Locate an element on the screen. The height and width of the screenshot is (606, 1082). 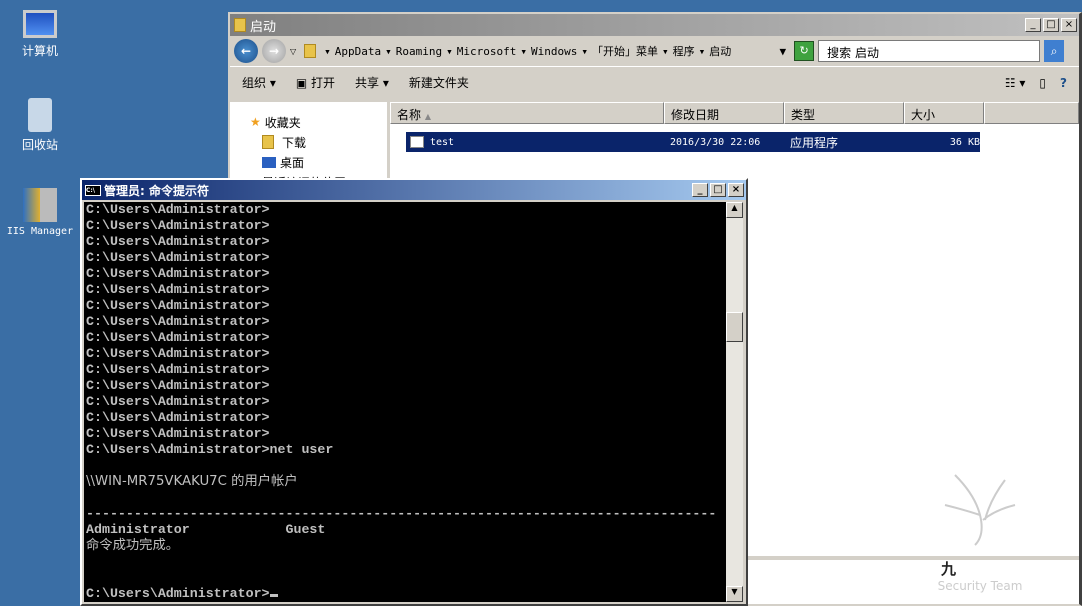
breadcrumb-item: Microsoft is located at coordinates (487, 51).